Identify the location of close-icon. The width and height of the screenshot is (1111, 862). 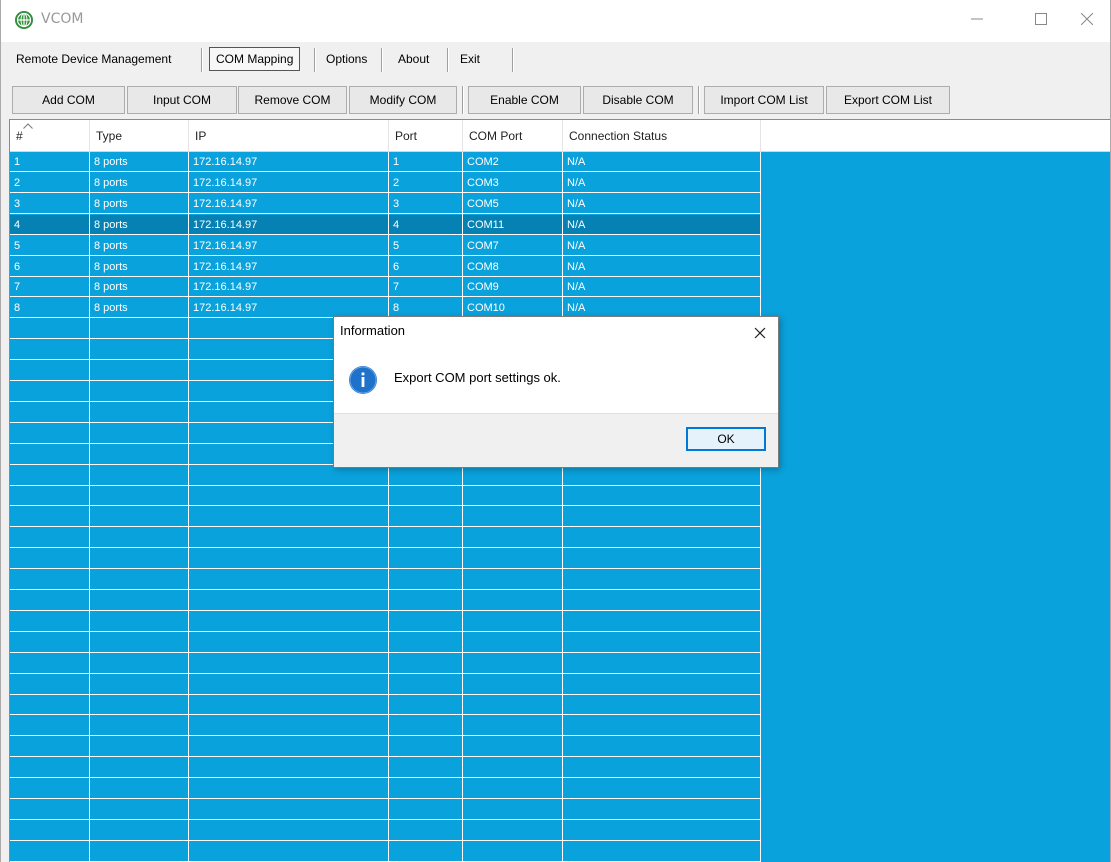
(1087, 19).